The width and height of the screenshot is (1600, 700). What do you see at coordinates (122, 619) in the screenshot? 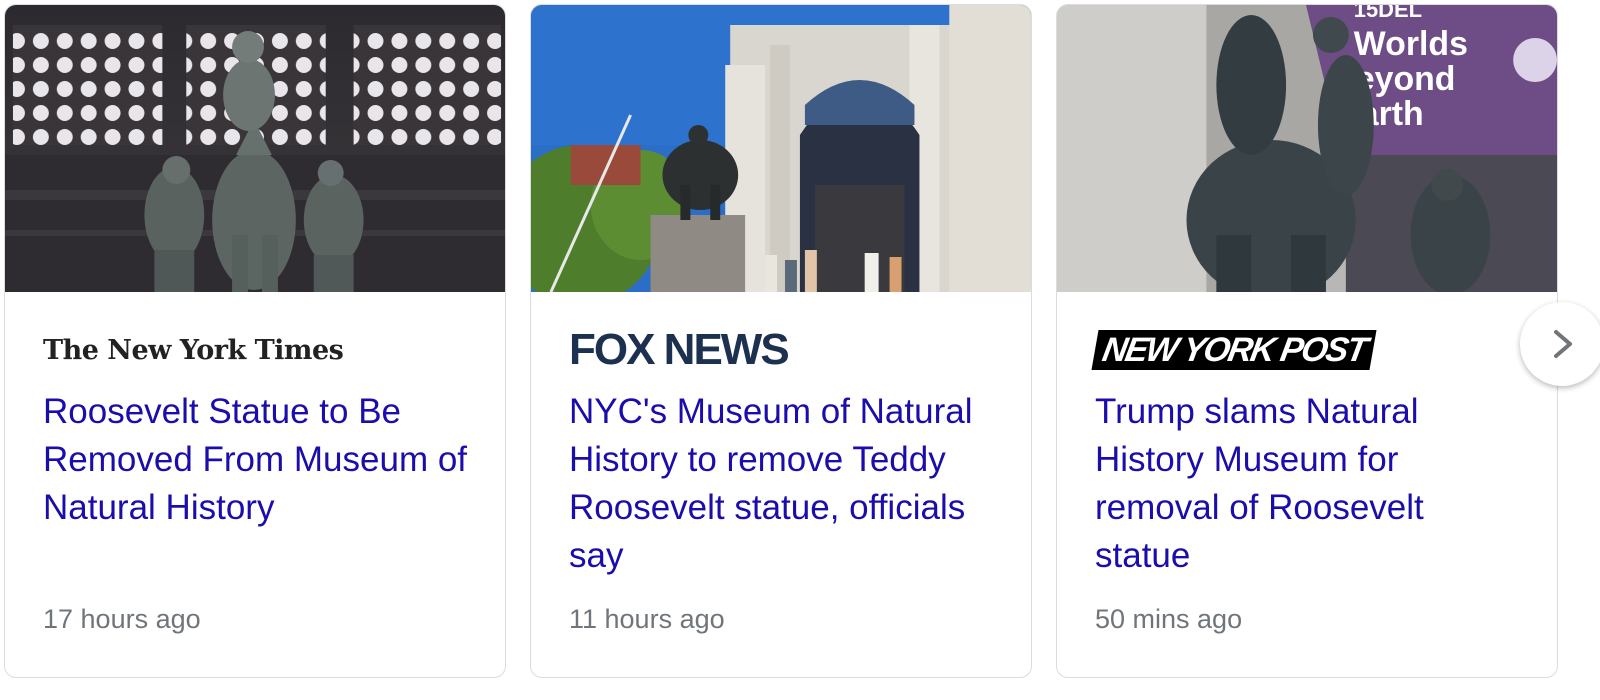
I see `timestamp: 17 hours ago` at bounding box center [122, 619].